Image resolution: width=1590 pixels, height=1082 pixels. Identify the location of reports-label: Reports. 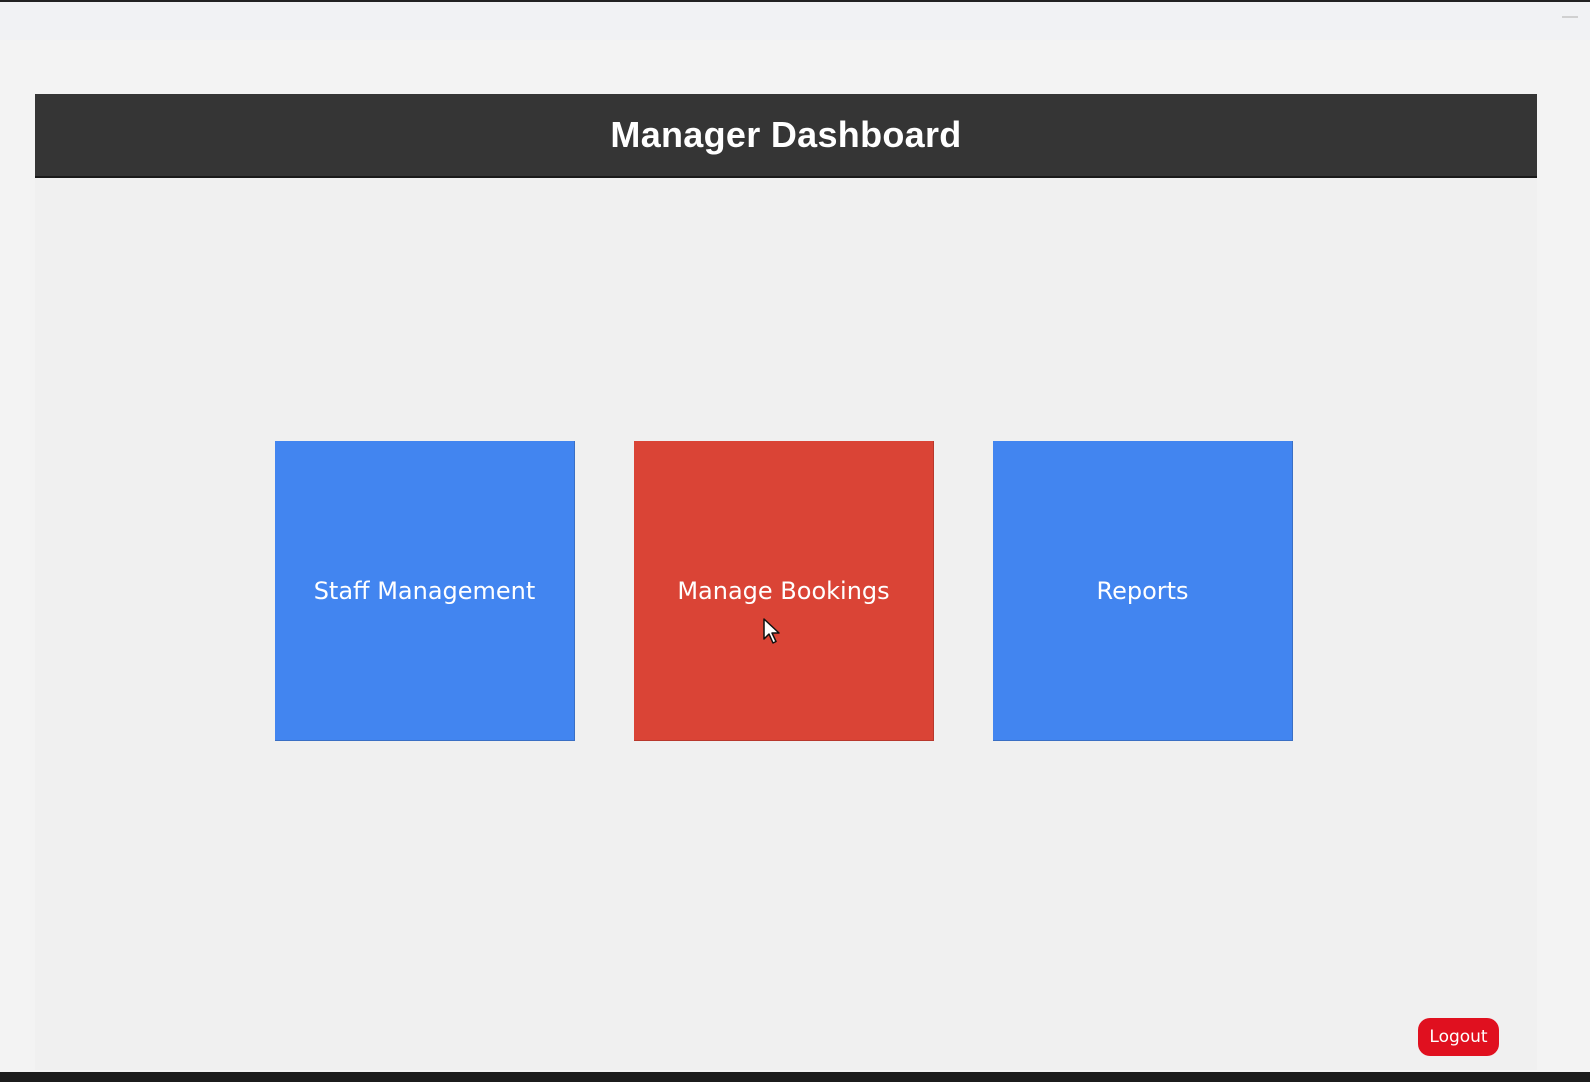
(1142, 590).